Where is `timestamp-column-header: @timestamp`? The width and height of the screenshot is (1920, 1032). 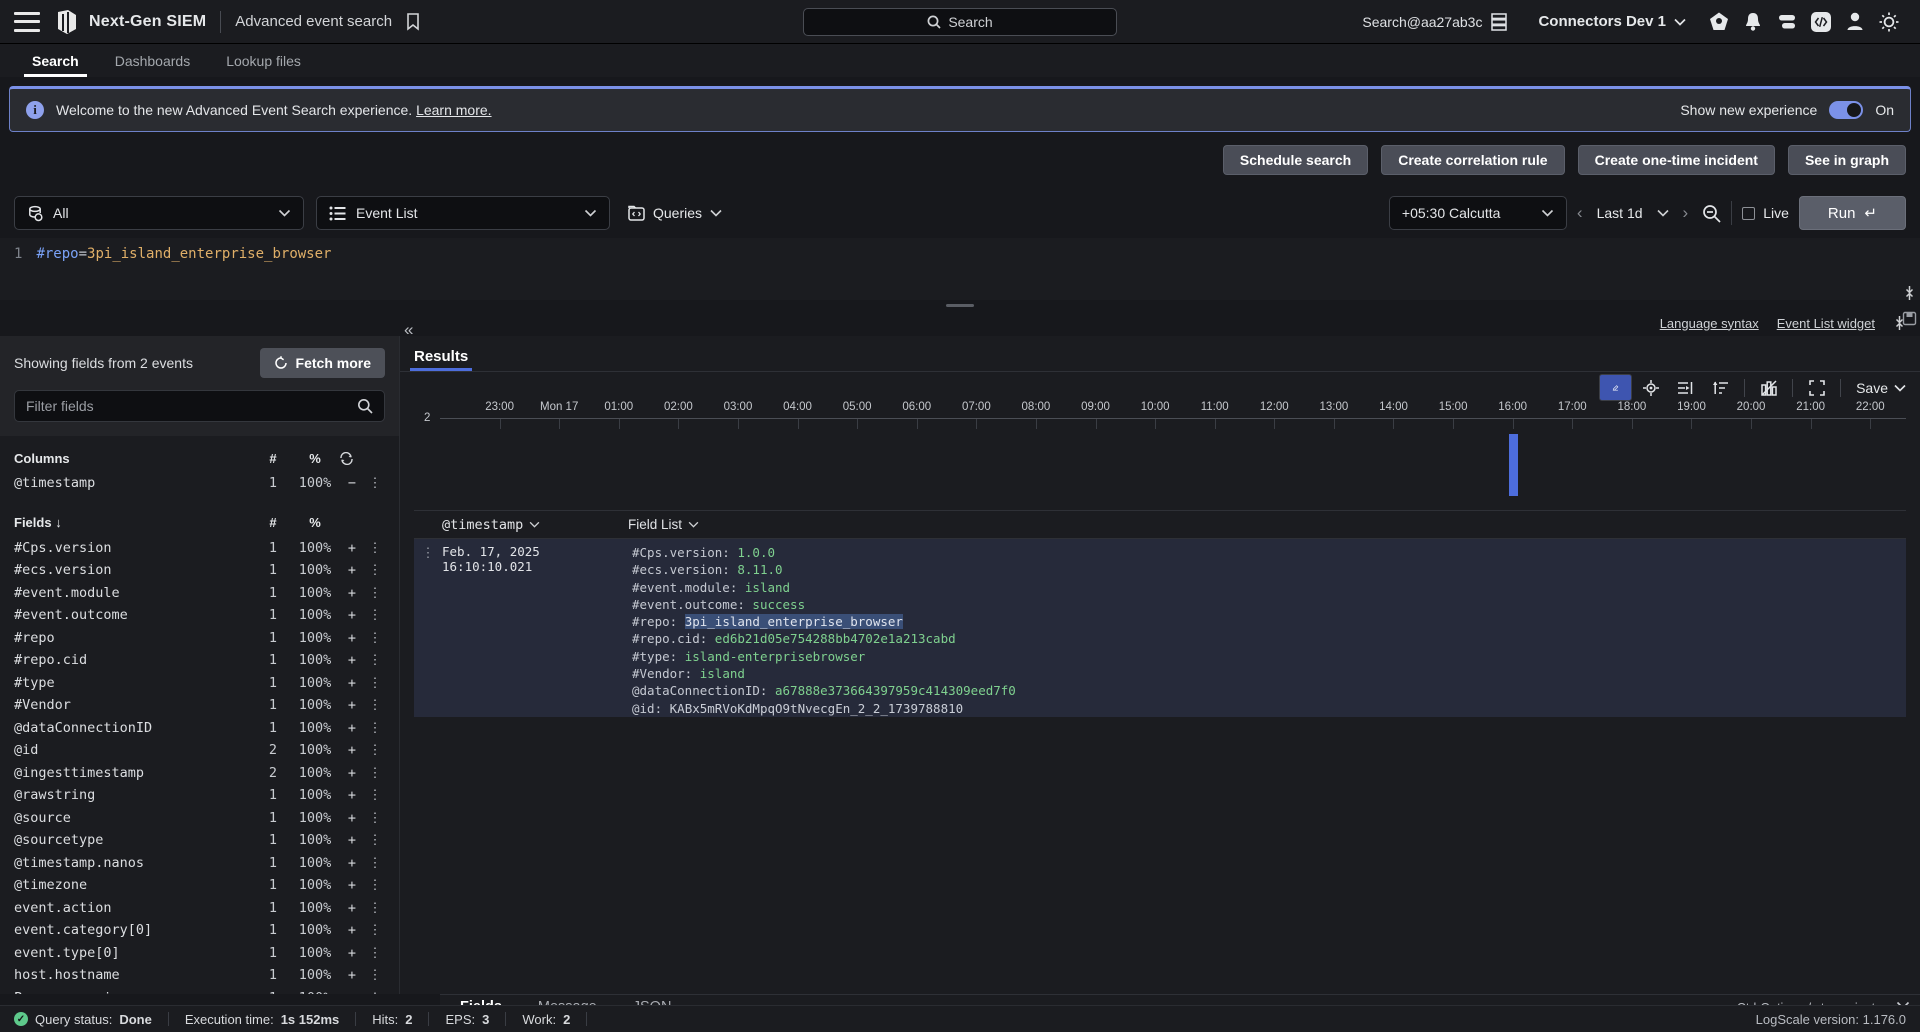
timestamp-column-header: @timestamp is located at coordinates (535, 525).